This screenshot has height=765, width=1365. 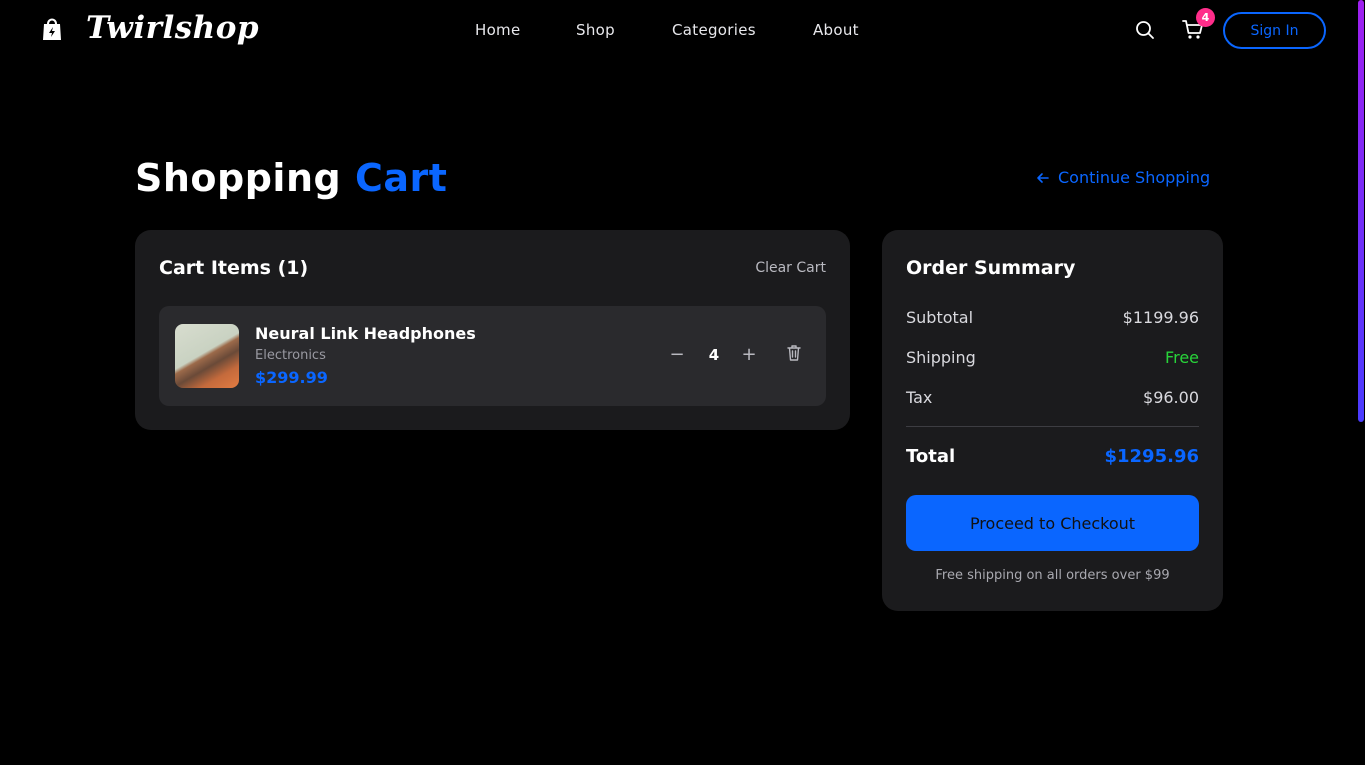 I want to click on total-label: Total, so click(x=931, y=456).